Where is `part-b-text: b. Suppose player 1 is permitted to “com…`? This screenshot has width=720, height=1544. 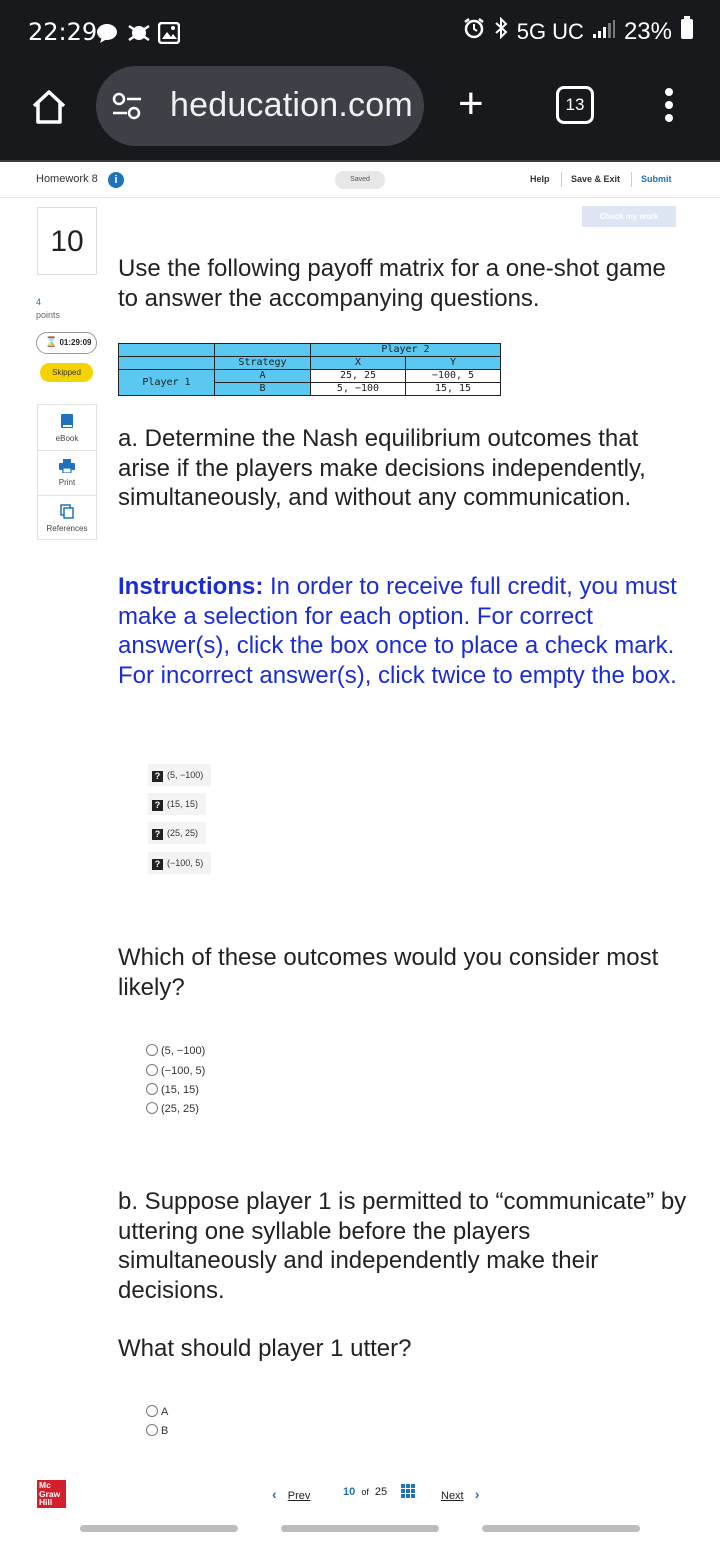
part-b-text: b. Suppose player 1 is permitted to “com… is located at coordinates (402, 1246).